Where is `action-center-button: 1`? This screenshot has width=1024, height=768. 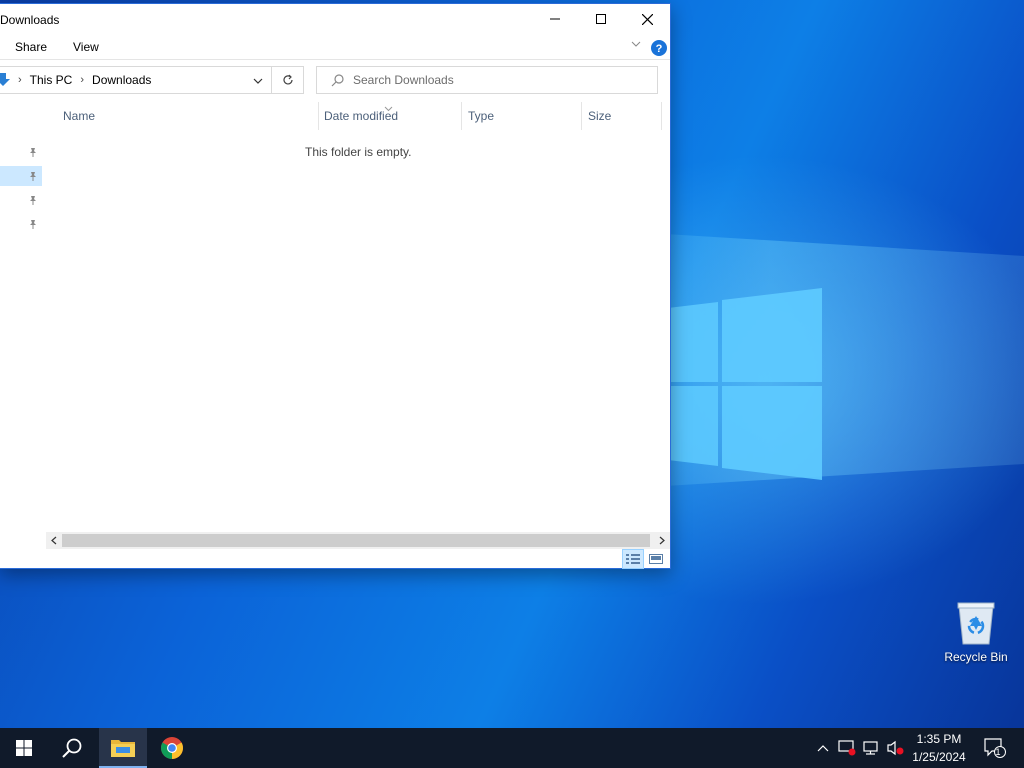 action-center-button: 1 is located at coordinates (995, 748).